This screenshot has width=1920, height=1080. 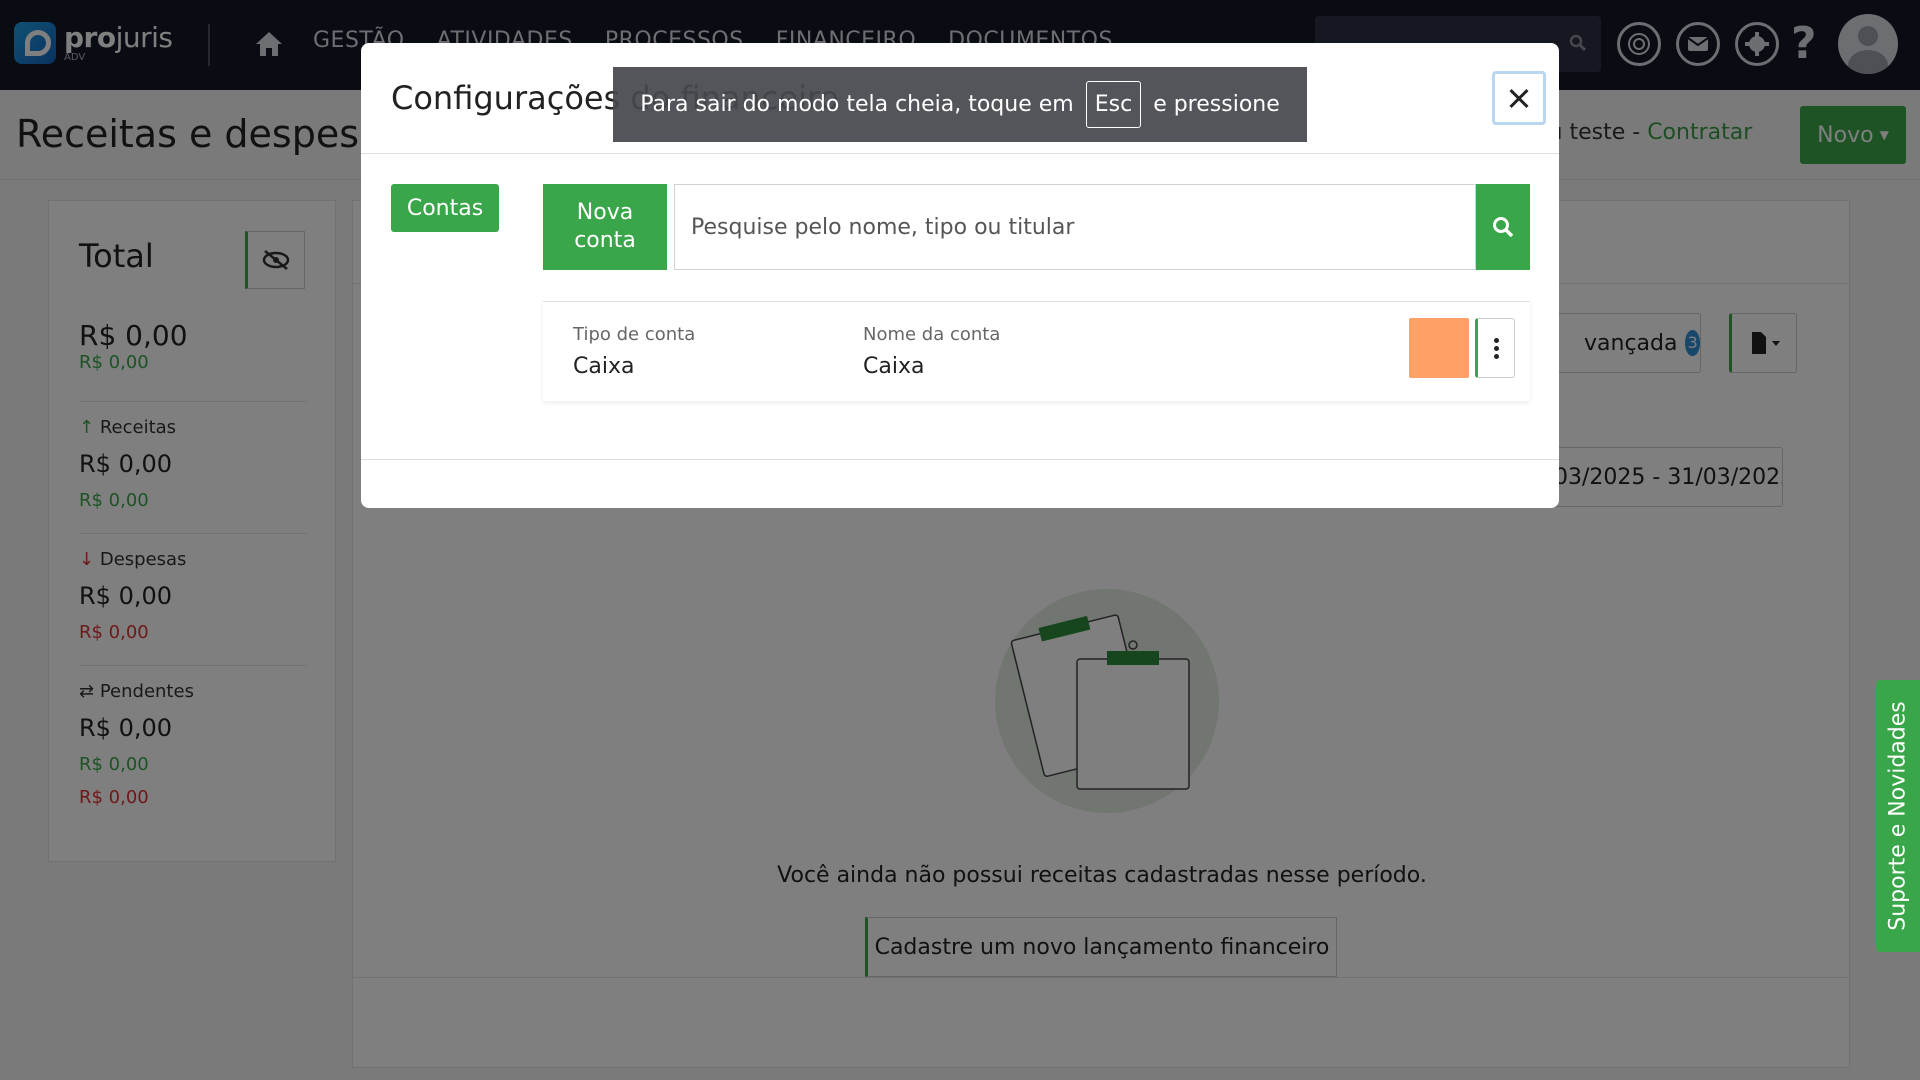 What do you see at coordinates (1495, 348) in the screenshot?
I see `more-options-icon` at bounding box center [1495, 348].